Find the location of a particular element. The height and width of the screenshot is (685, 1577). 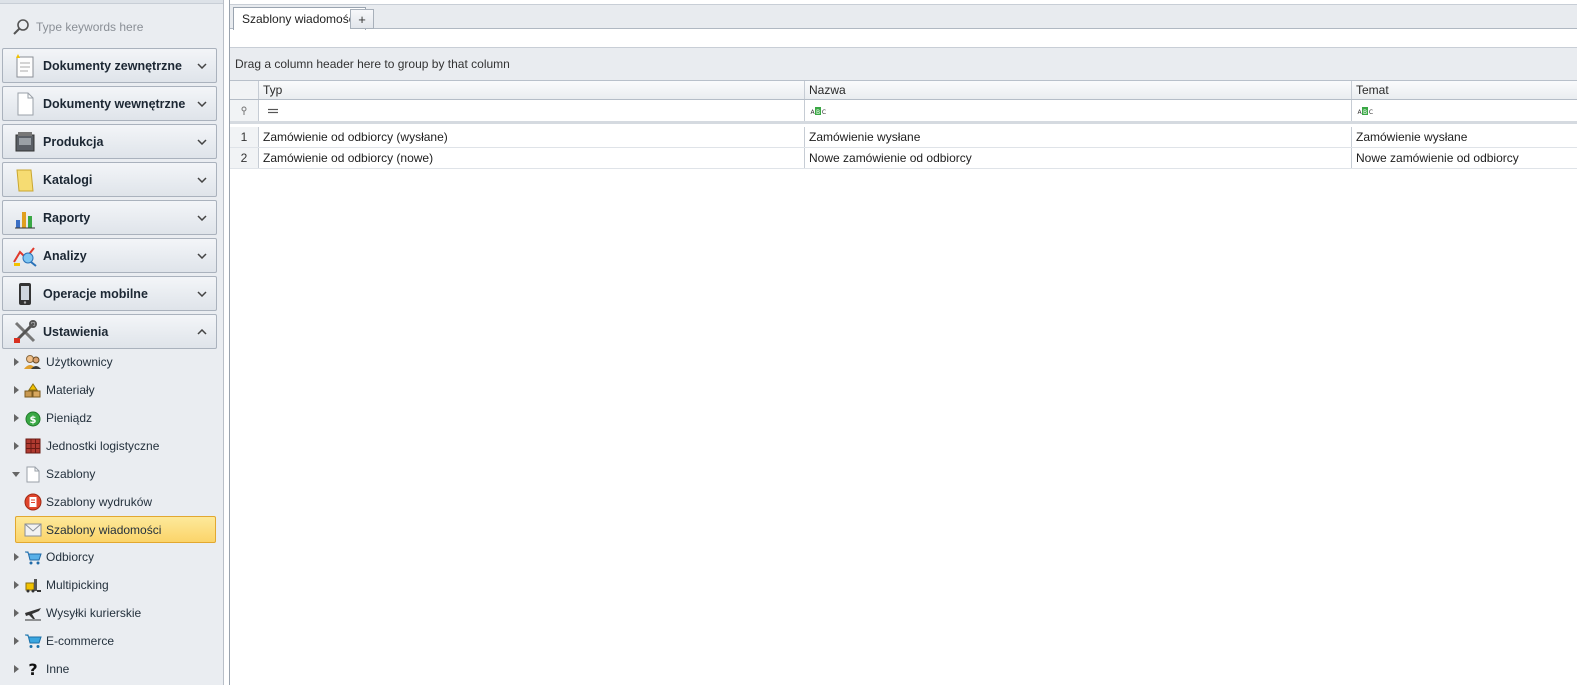

column-header-label: Temat is located at coordinates (1372, 90).